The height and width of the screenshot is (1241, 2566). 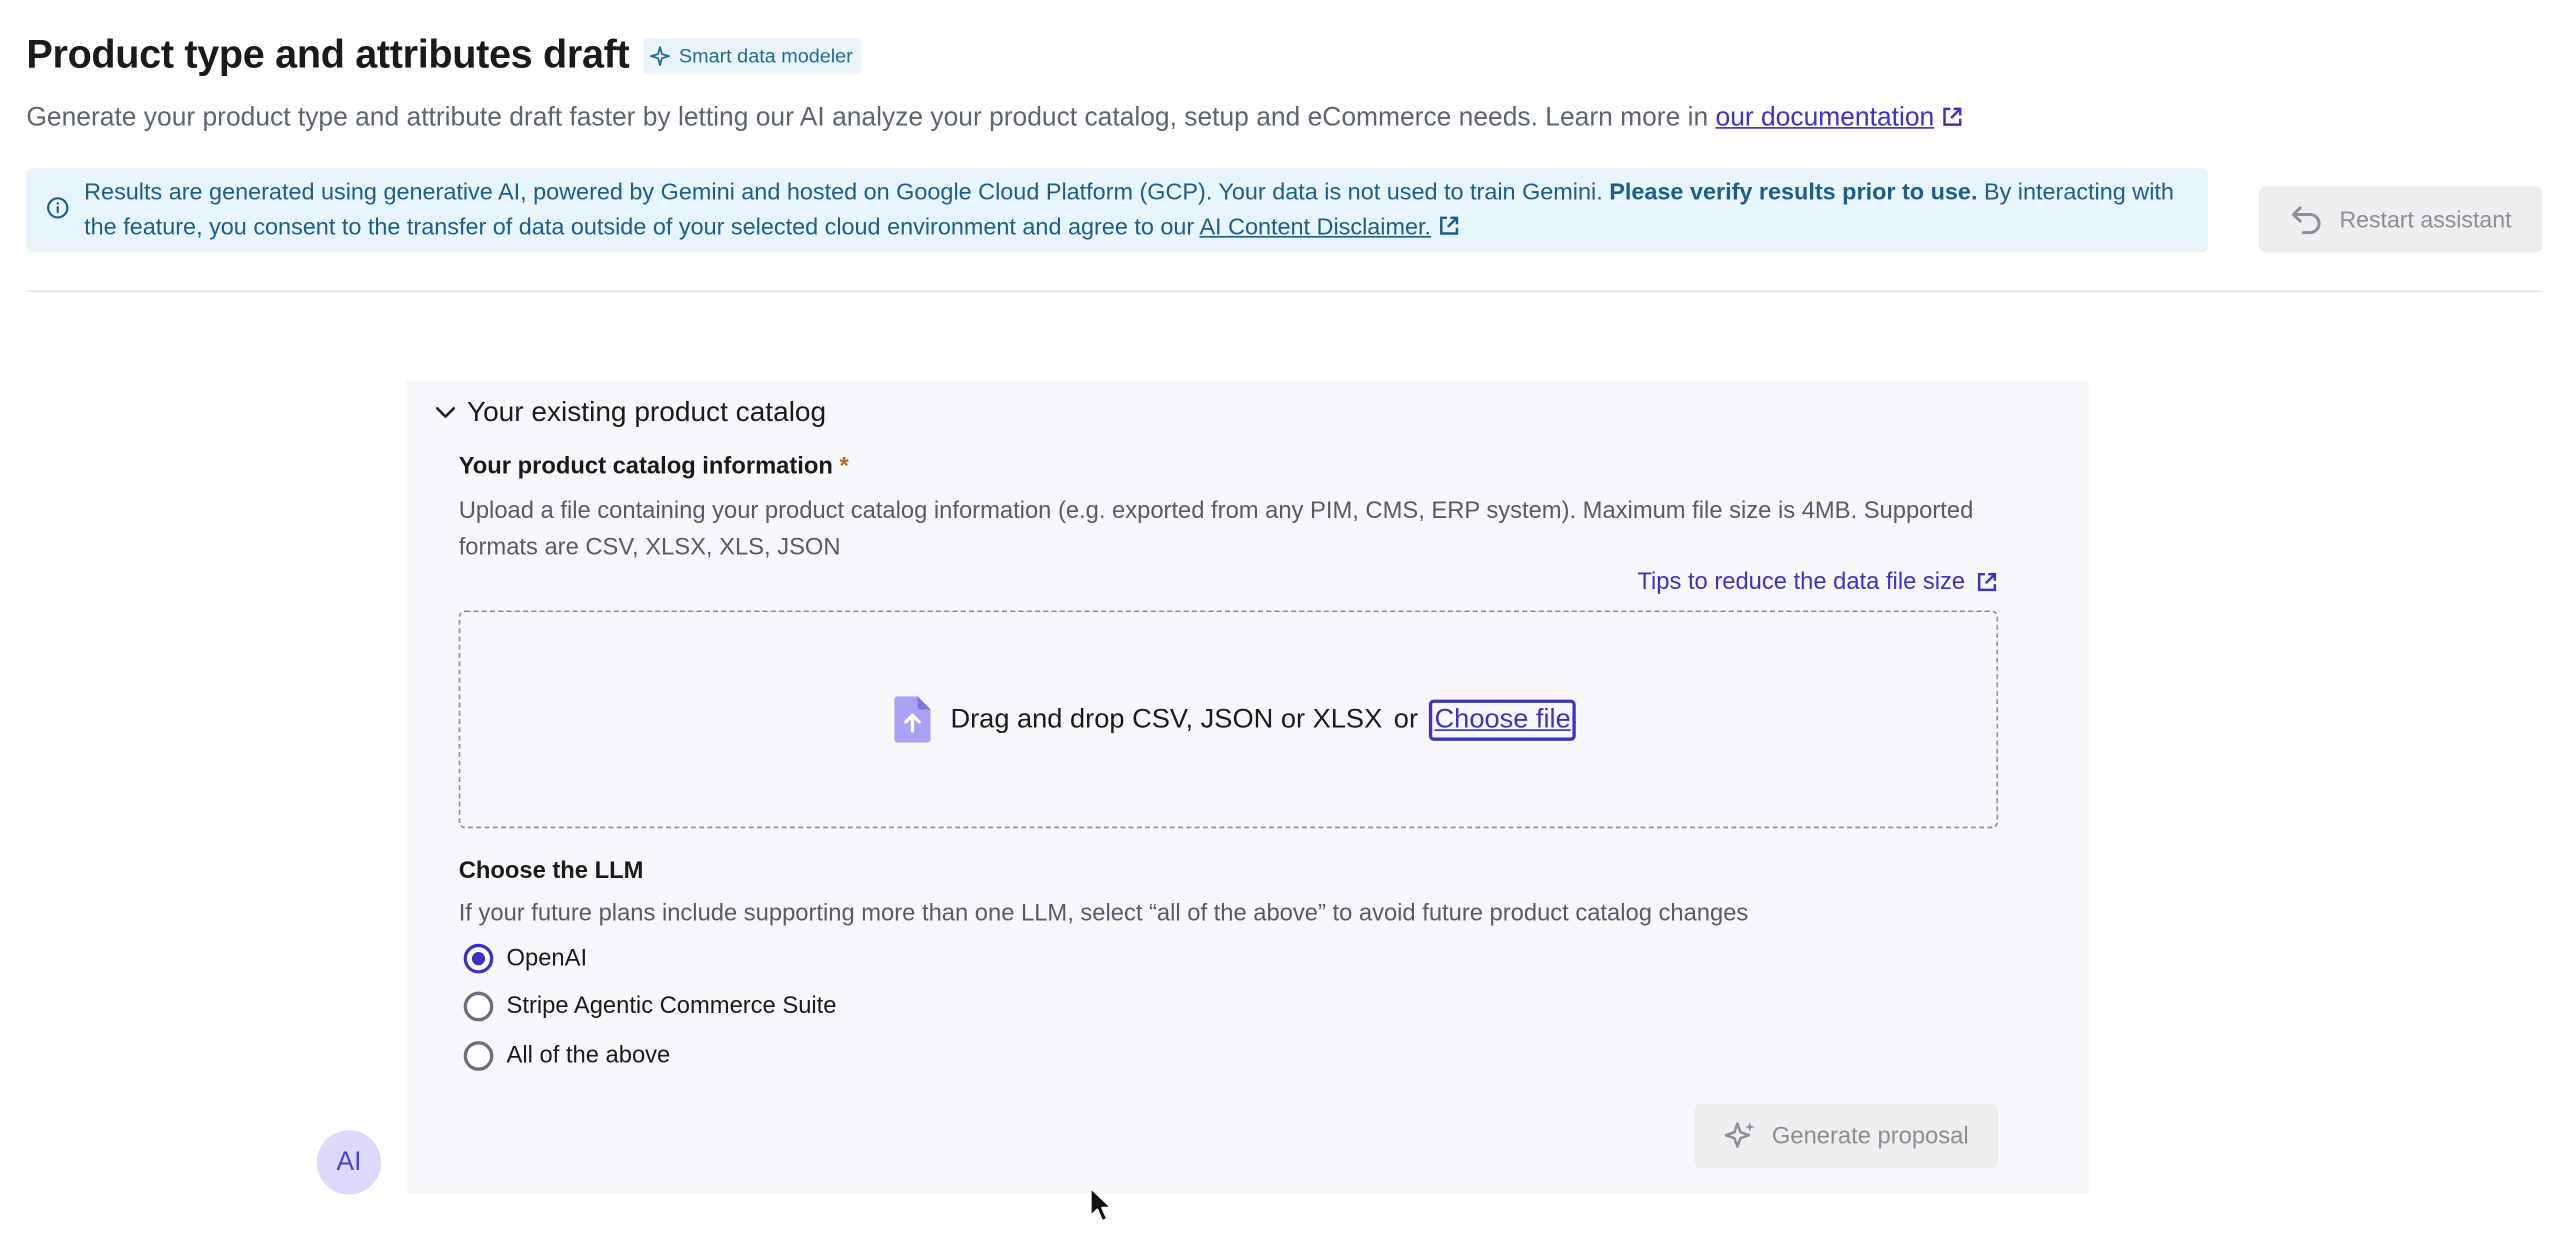 What do you see at coordinates (349, 1162) in the screenshot?
I see `avatar: AI` at bounding box center [349, 1162].